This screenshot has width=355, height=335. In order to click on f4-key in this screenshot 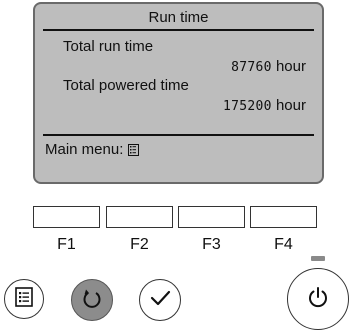, I will do `click(283, 217)`.